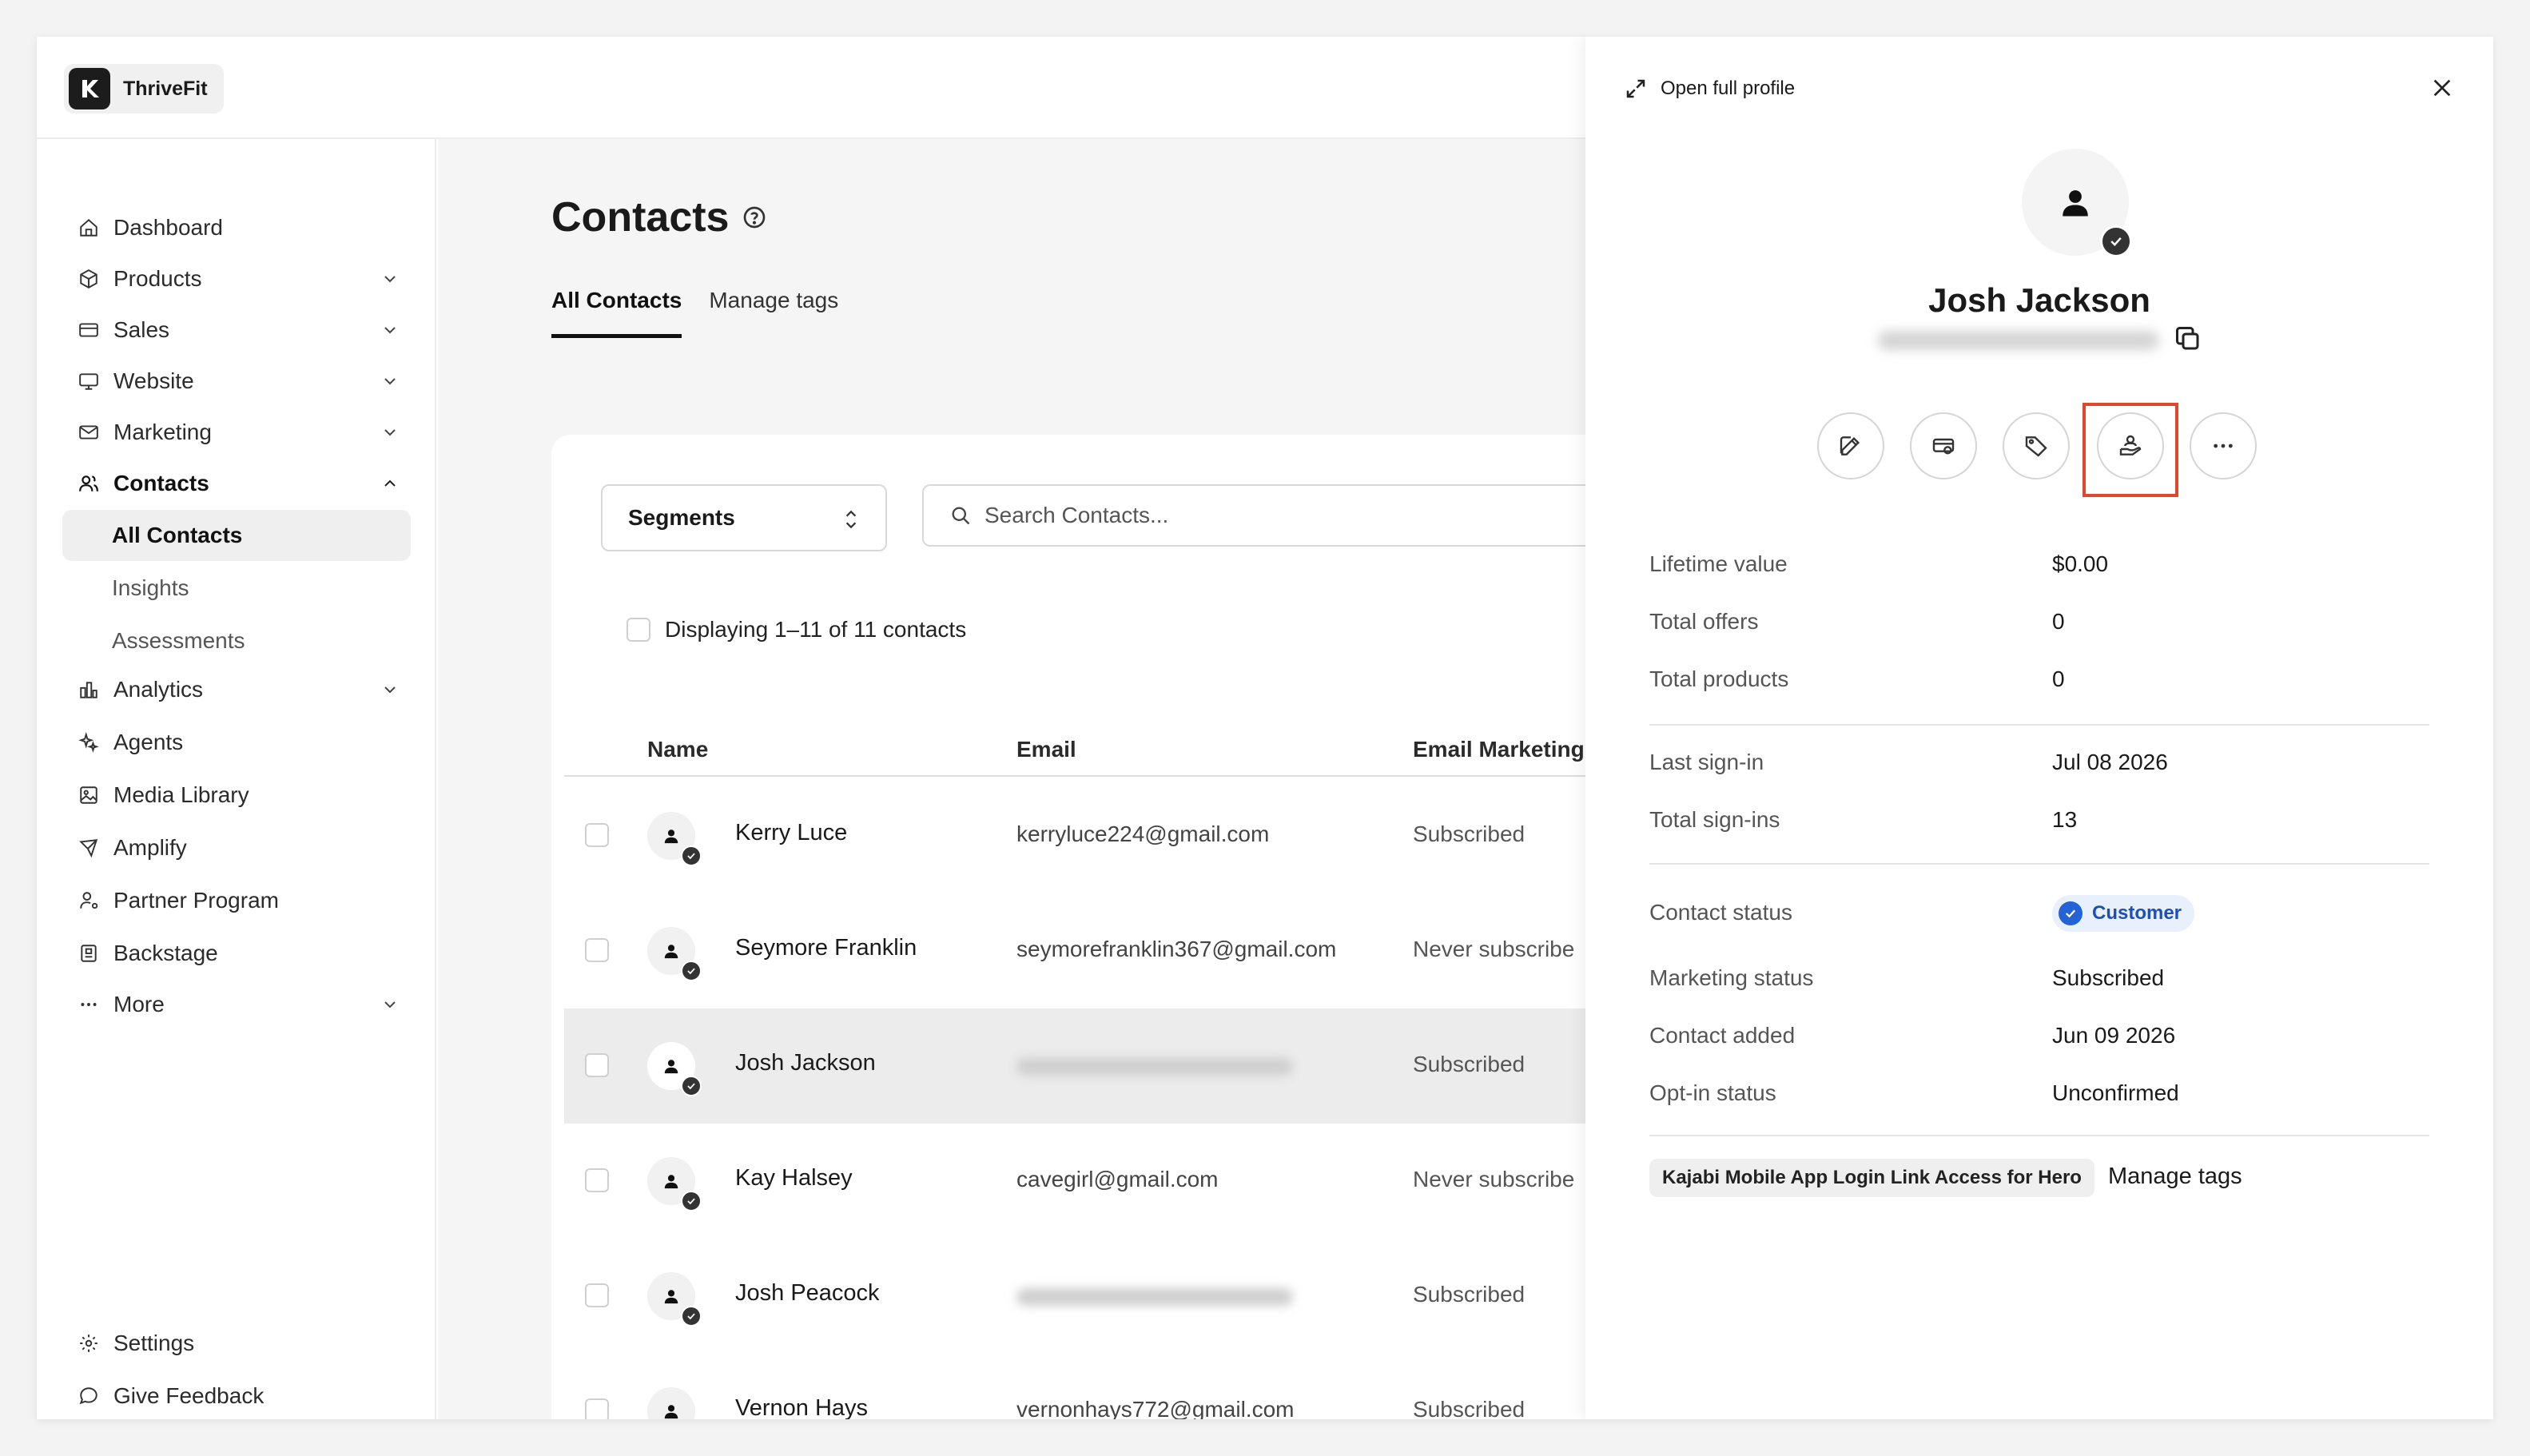 Image resolution: width=2530 pixels, height=1456 pixels. I want to click on divider, so click(2039, 725).